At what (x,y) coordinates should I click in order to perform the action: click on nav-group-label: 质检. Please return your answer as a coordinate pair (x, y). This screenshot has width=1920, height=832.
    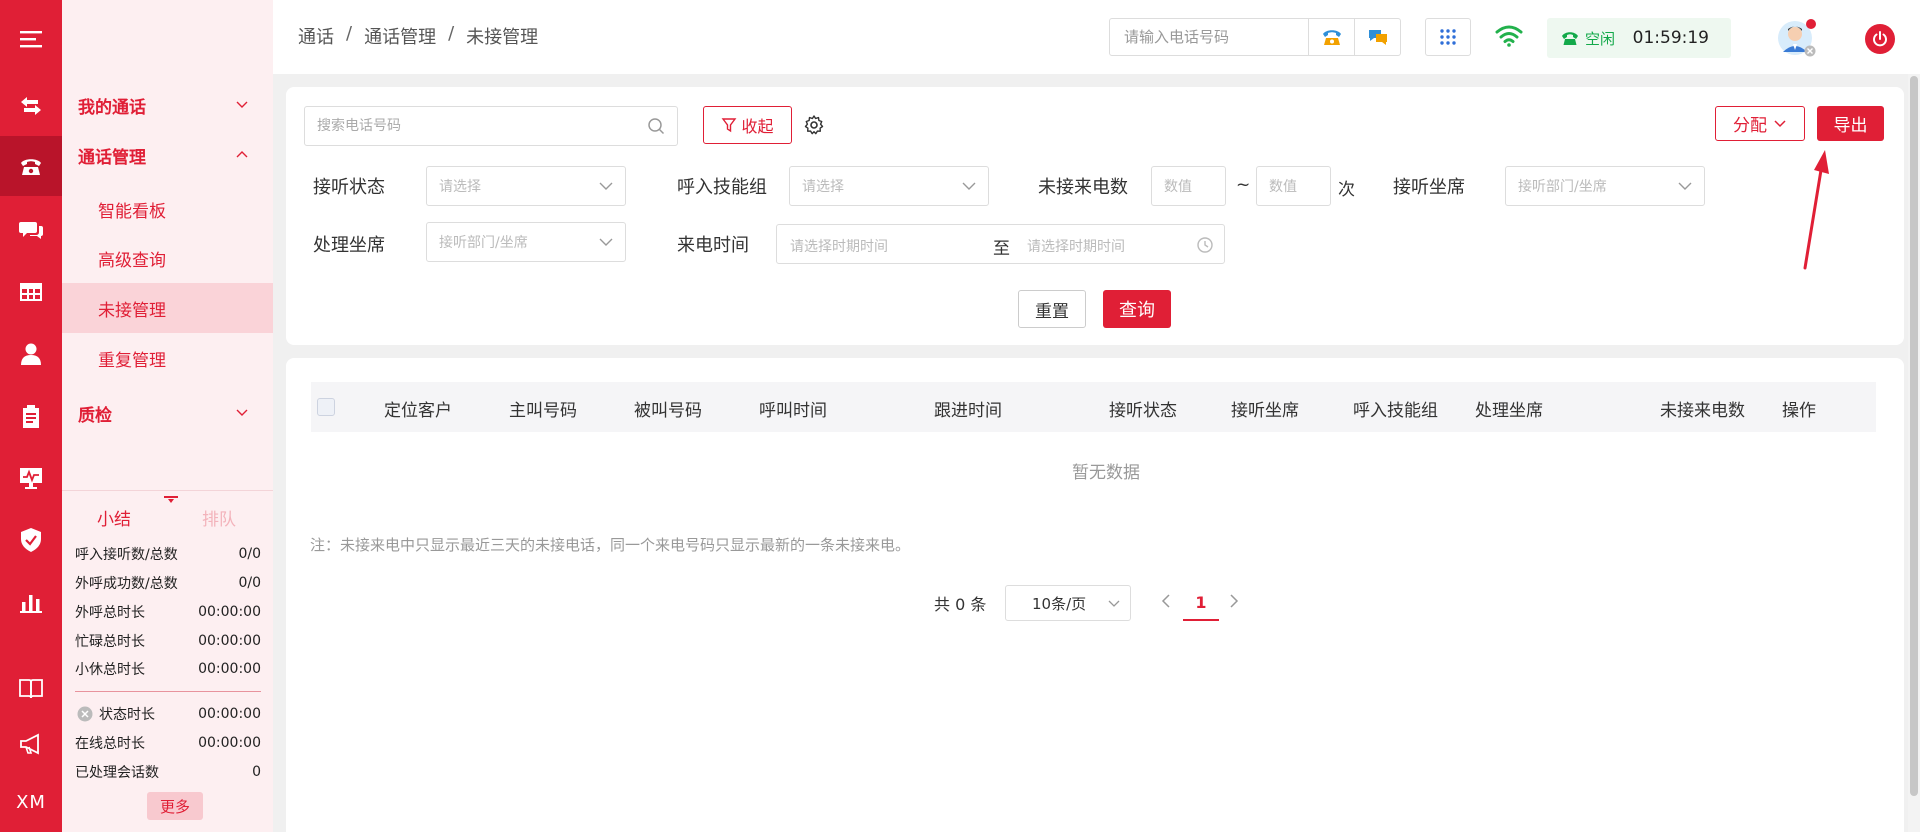
    Looking at the image, I should click on (95, 415).